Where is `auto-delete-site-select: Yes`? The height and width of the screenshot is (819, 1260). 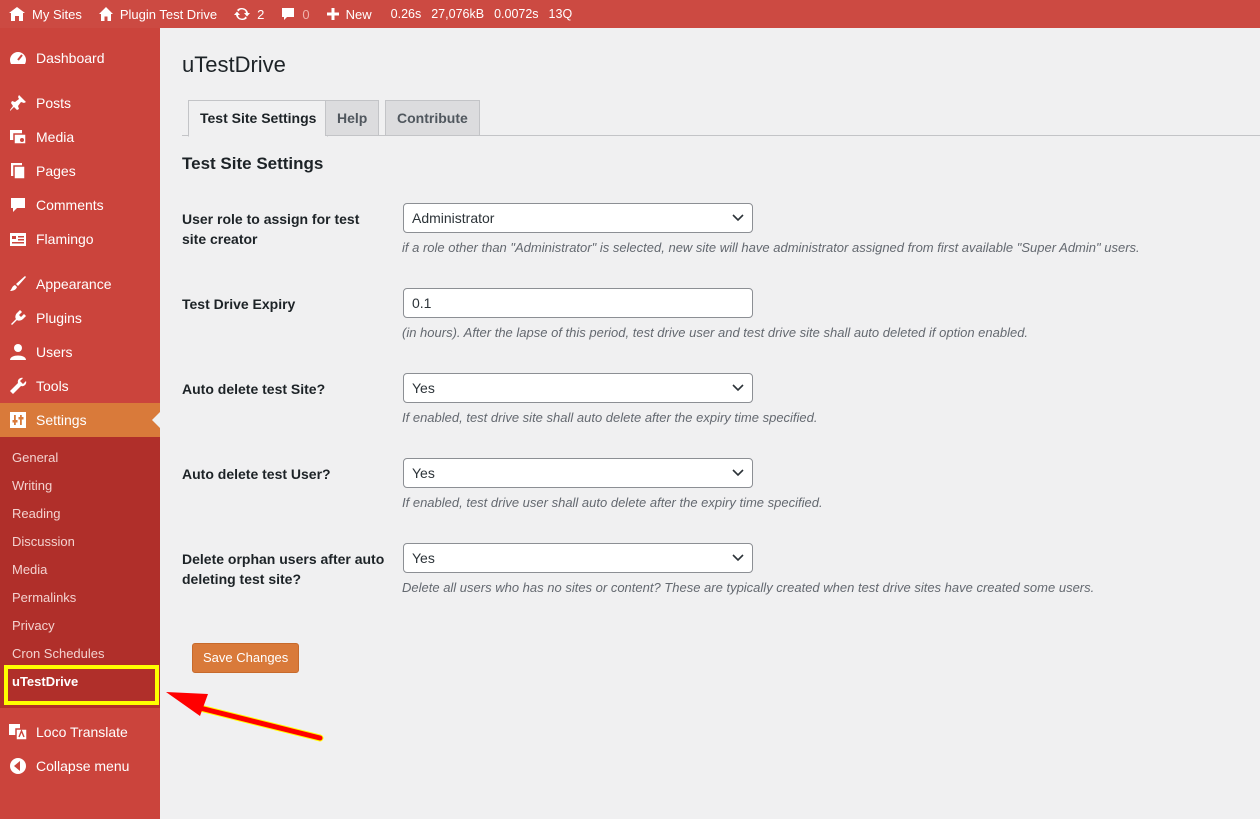
auto-delete-site-select: Yes is located at coordinates (578, 388).